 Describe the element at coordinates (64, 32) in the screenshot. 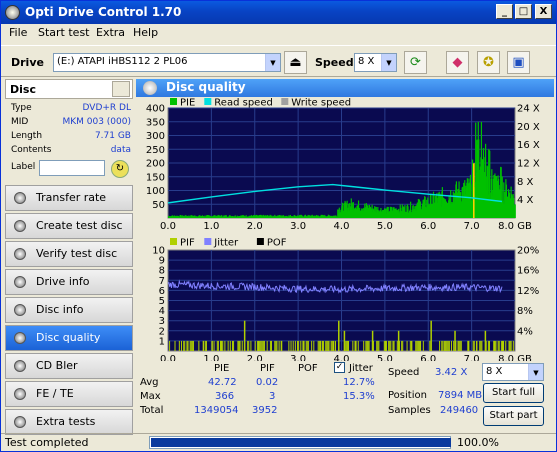

I see `menu-start-test: Start test` at that location.